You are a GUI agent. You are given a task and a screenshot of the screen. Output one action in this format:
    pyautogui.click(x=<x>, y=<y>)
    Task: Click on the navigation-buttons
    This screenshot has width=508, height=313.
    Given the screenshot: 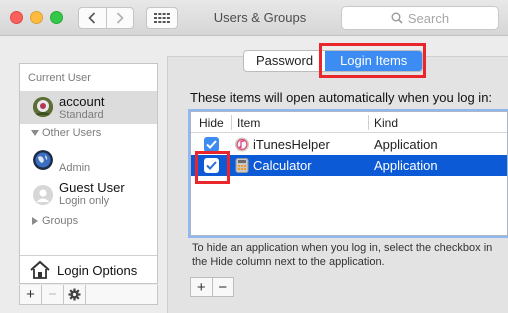 What is the action you would take?
    pyautogui.click(x=106, y=18)
    